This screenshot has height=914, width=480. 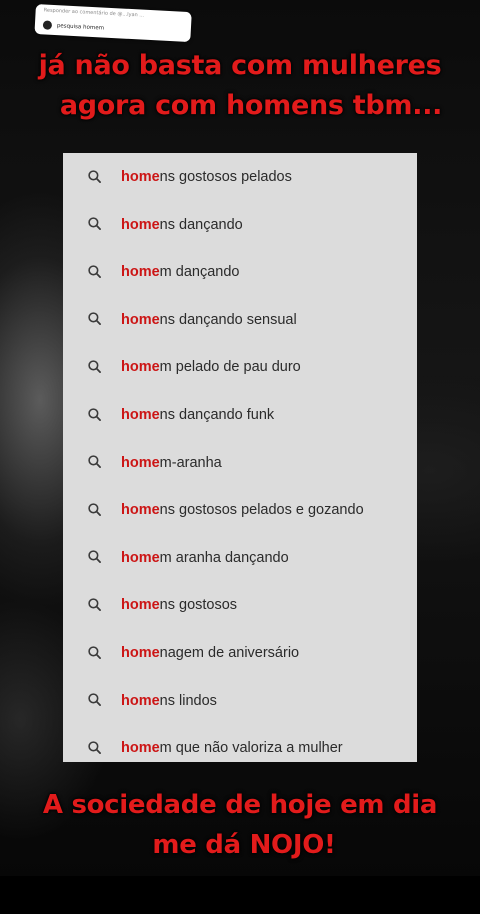 I want to click on suggestion-text: homens gostosos, so click(x=179, y=605).